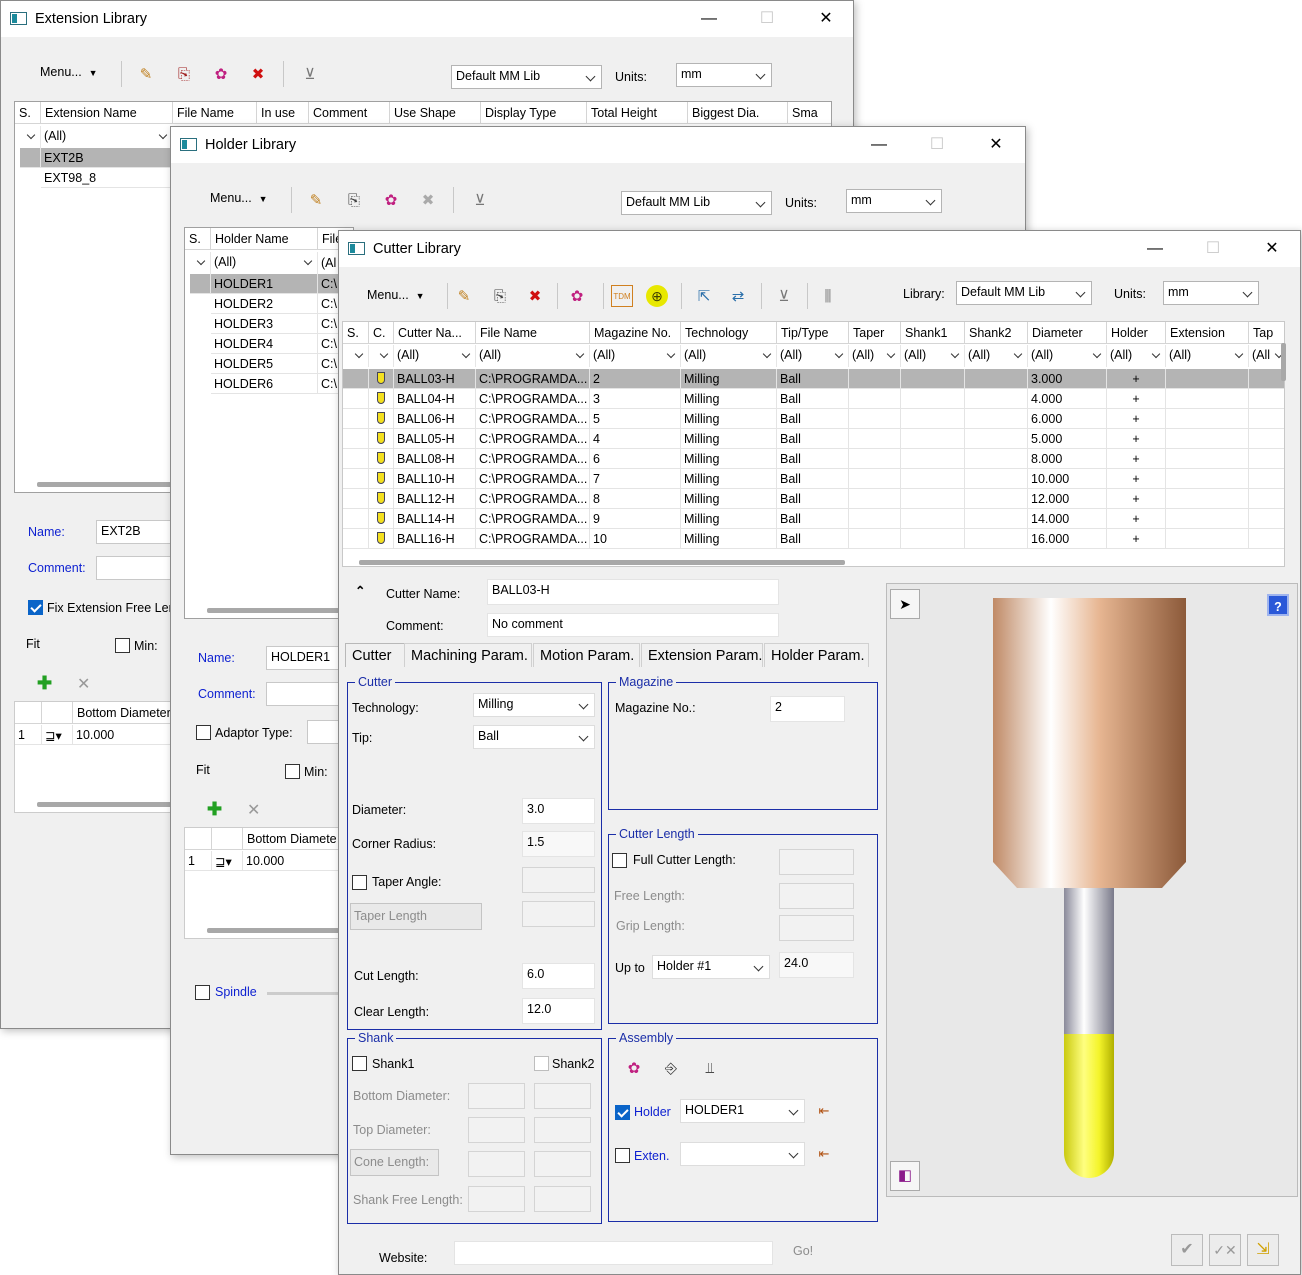  I want to click on table-row, so click(30, 158).